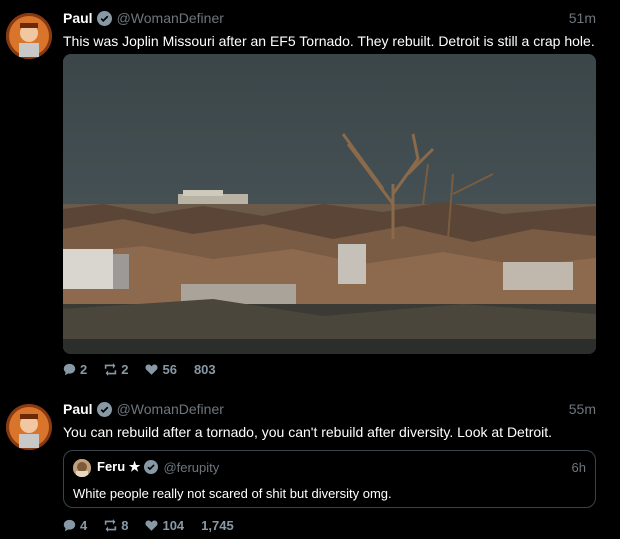 The image size is (620, 539). Describe the element at coordinates (161, 369) in the screenshot. I see `like-button: 56` at that location.